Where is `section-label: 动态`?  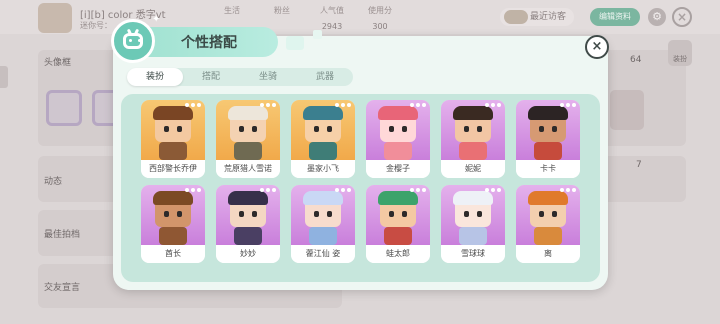
section-label: 动态 is located at coordinates (53, 182).